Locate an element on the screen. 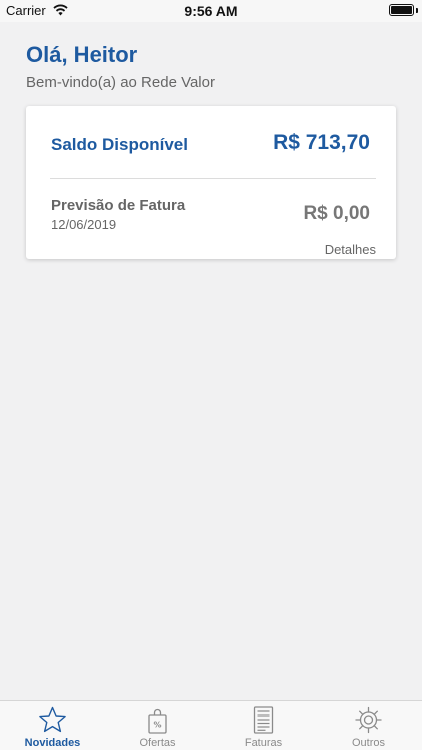  greeting-title: Olá, Heitor is located at coordinates (82, 54).